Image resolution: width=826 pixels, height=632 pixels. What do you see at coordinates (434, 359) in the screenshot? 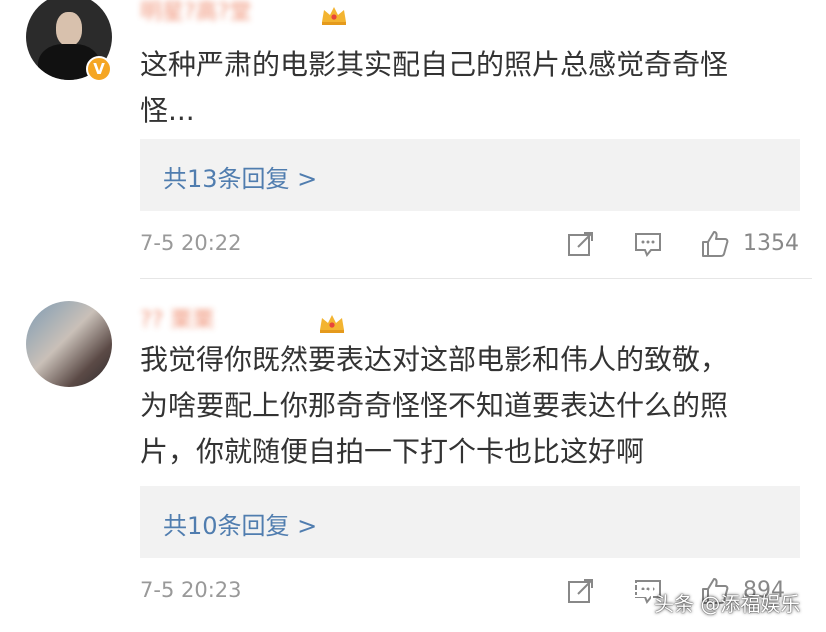
I see `comment-text-line: 我觉得你既然要表达对这部电影和伟人的致敬，` at bounding box center [434, 359].